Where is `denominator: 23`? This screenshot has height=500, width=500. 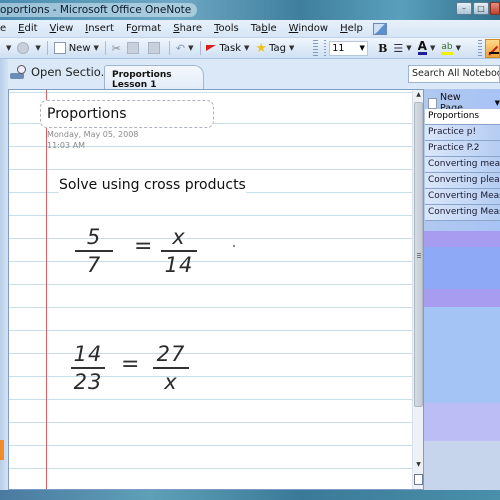
denominator: 23 is located at coordinates (88, 381).